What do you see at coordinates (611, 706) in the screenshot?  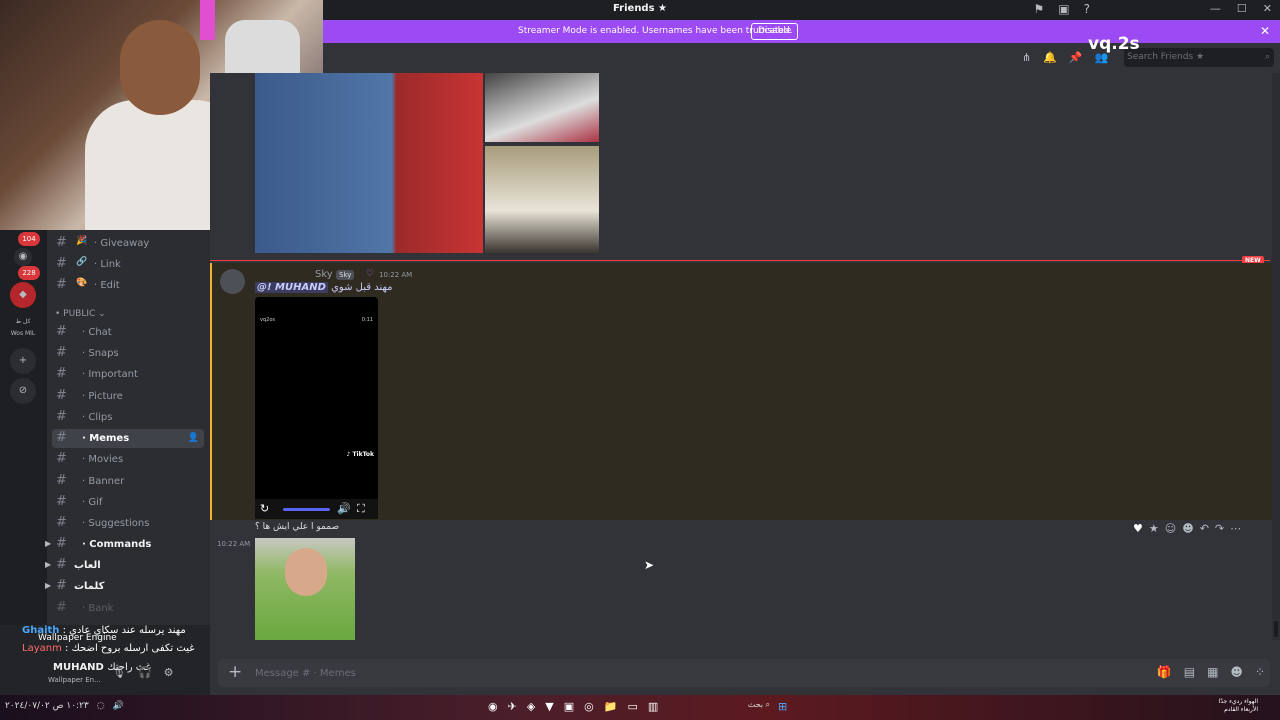 I see `folder-icon: 📁` at bounding box center [611, 706].